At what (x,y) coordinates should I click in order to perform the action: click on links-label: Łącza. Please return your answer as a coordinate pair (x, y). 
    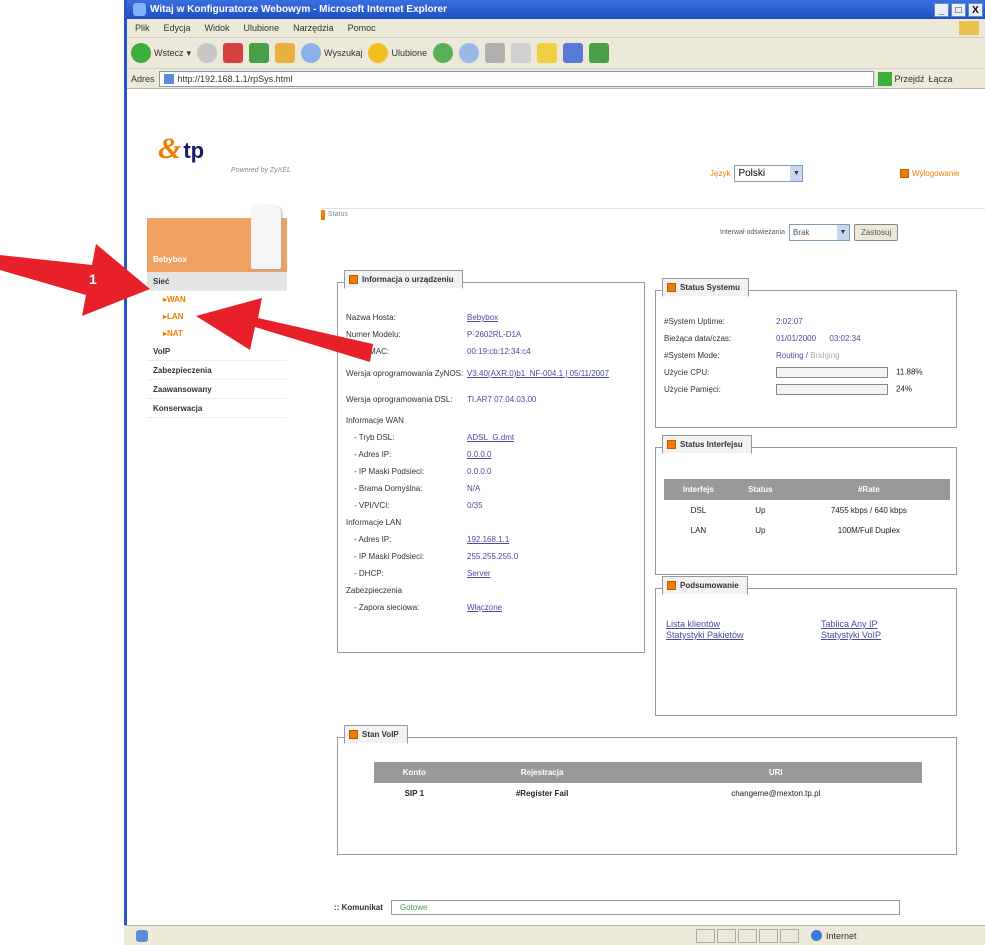
    Looking at the image, I should click on (941, 79).